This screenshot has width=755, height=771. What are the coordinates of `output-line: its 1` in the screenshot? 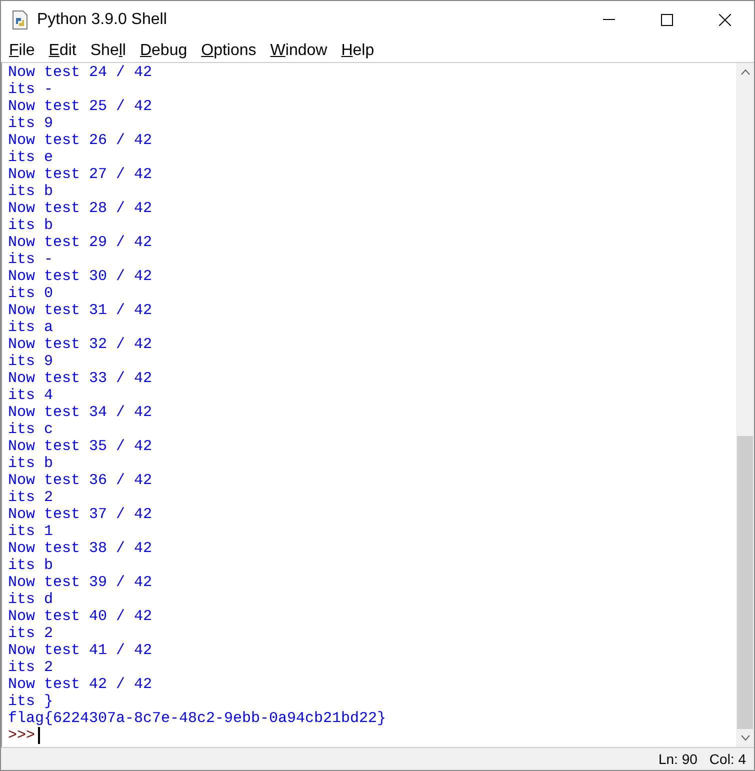 It's located at (31, 531).